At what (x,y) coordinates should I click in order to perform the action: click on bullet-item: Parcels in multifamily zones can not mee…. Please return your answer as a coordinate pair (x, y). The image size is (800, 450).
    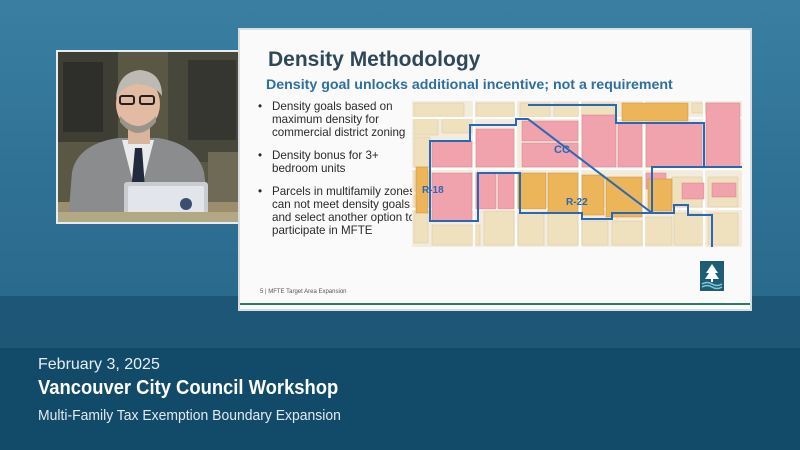
    Looking at the image, I should click on (337, 211).